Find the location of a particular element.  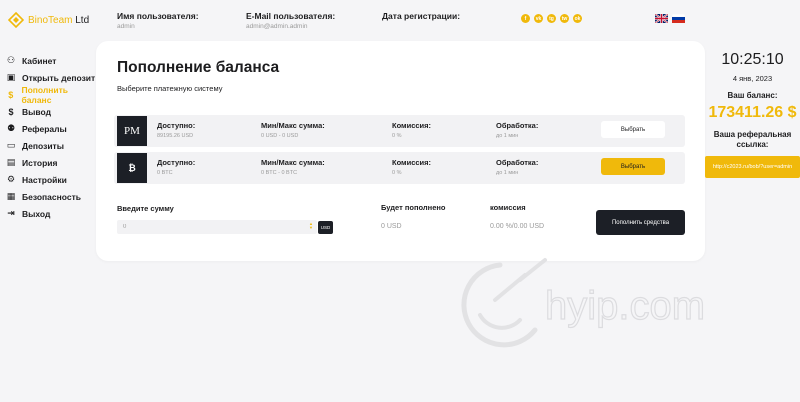

email-block: E-Mail пользователя: admin@admin.admin is located at coordinates (290, 20).